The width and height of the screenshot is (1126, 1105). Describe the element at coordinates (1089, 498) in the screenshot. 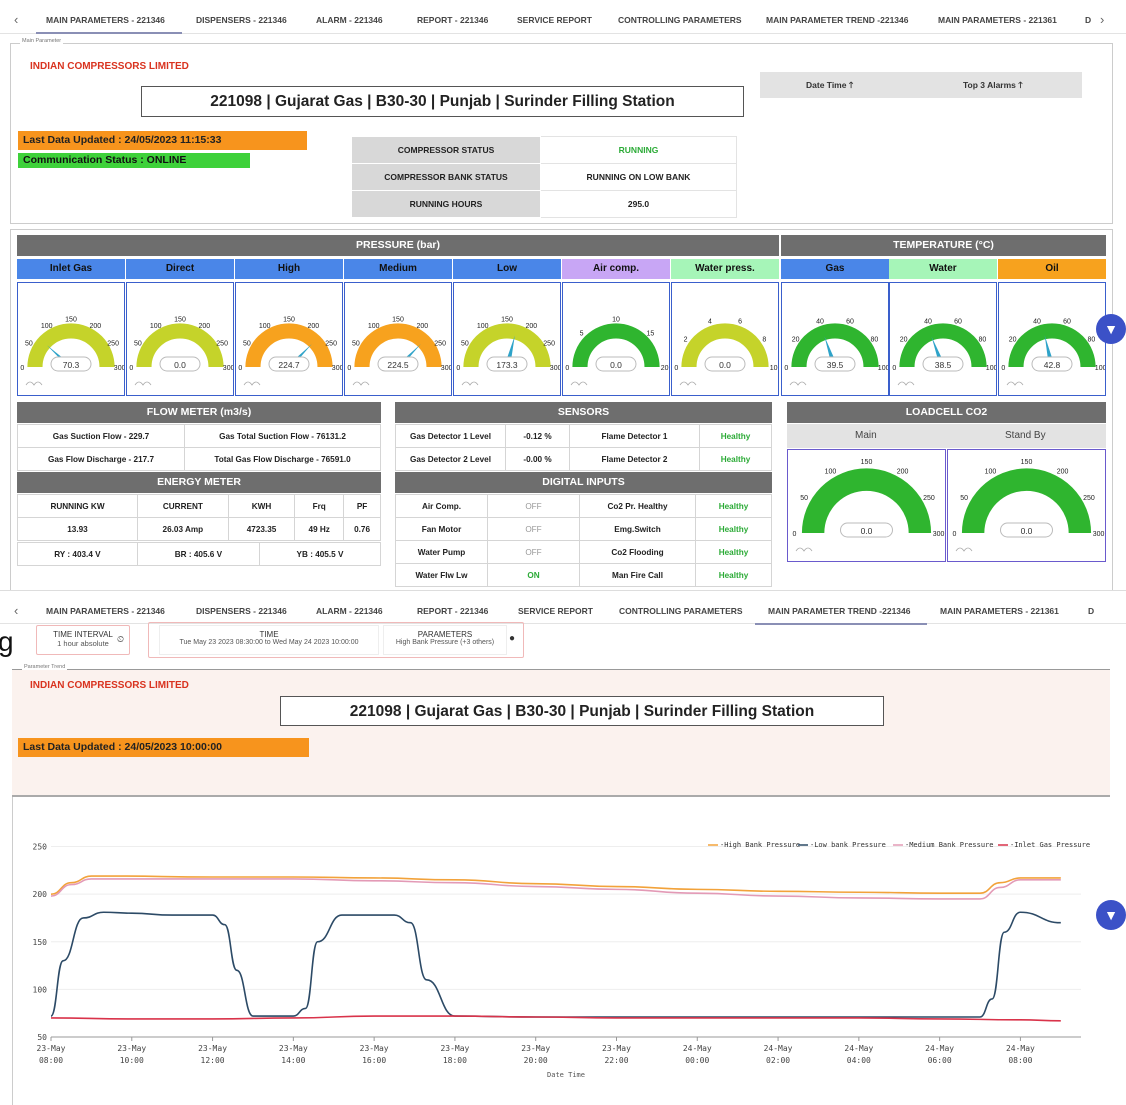

I see `gauge-tick-label: 250` at that location.